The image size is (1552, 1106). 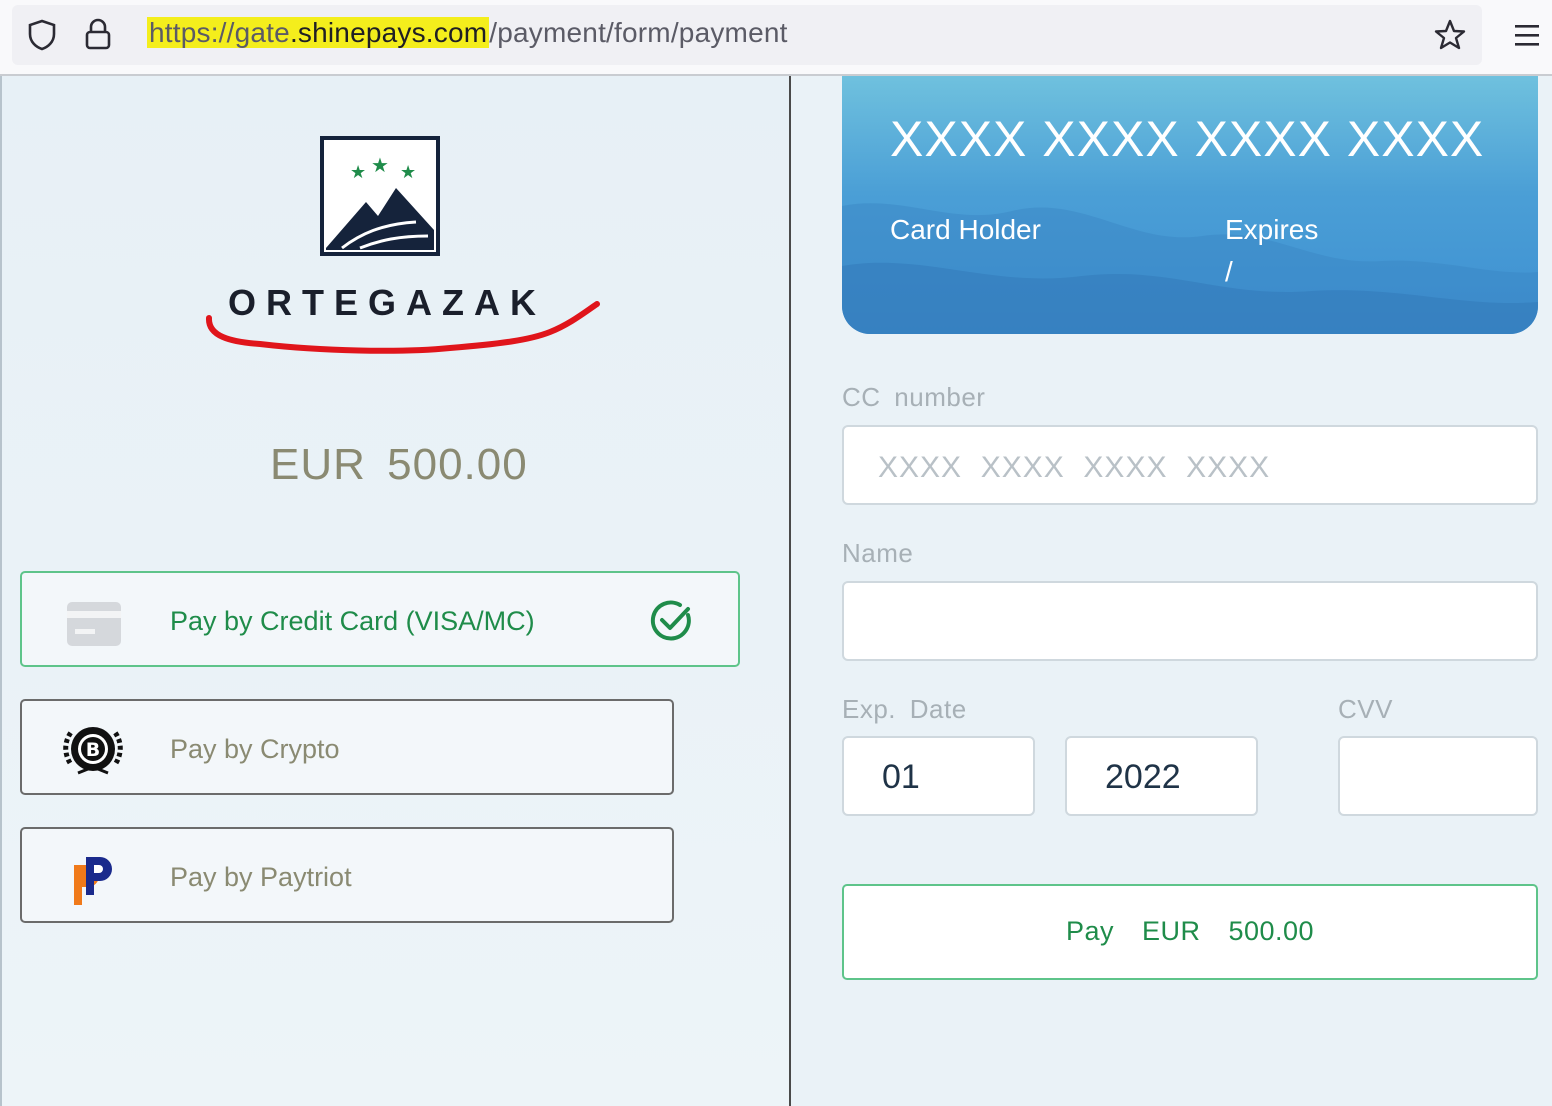 I want to click on pay-button-label: Pay EUR 500.00, so click(x=1190, y=931).